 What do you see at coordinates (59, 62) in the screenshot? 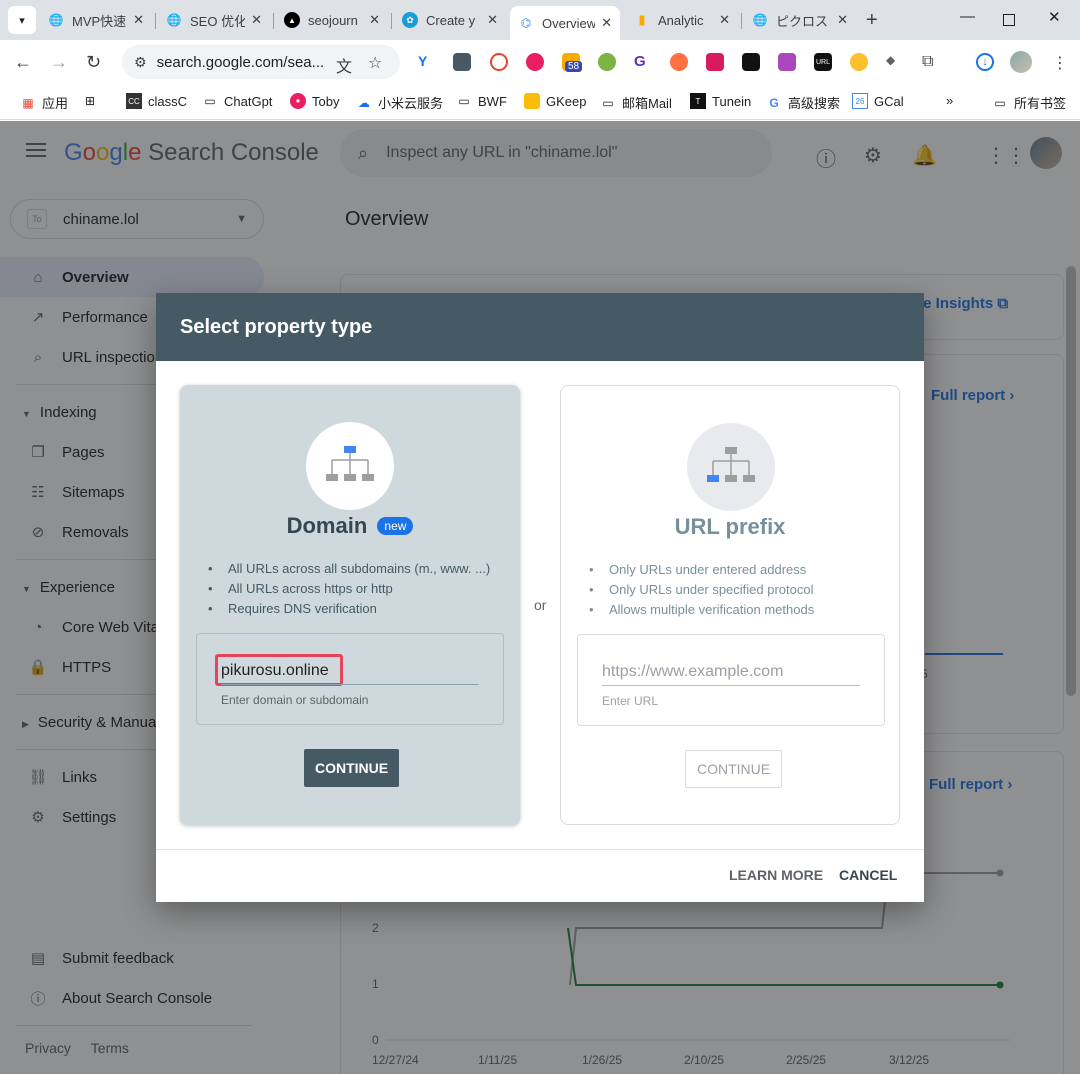
I see `forward-button: →` at bounding box center [59, 62].